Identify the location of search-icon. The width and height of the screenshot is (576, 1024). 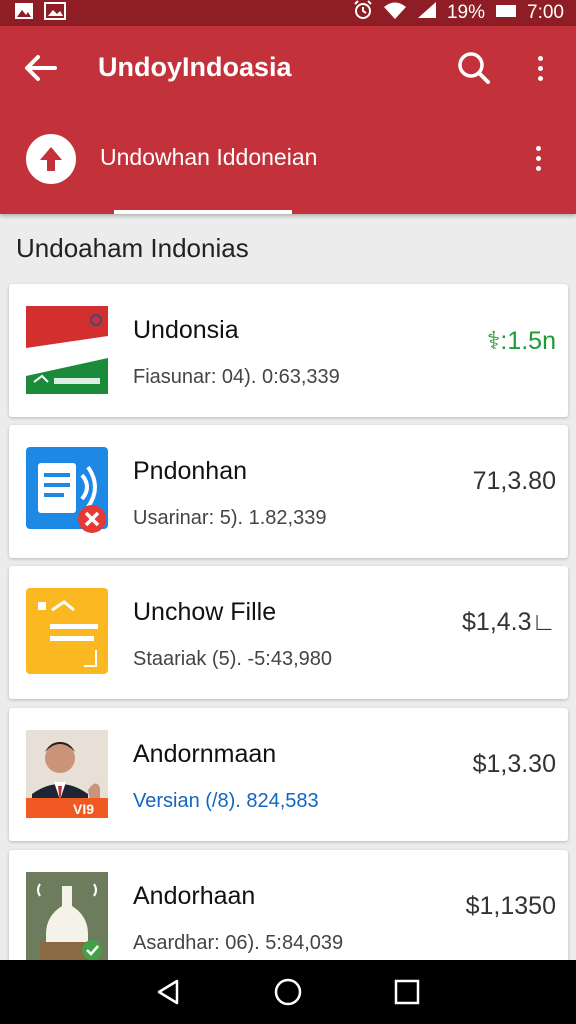
(474, 68).